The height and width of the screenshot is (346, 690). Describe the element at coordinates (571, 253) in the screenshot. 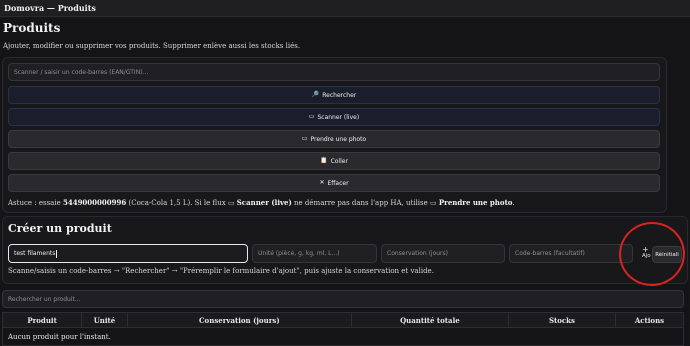

I see `barcode-input: Code-barres (facultatif)` at that location.